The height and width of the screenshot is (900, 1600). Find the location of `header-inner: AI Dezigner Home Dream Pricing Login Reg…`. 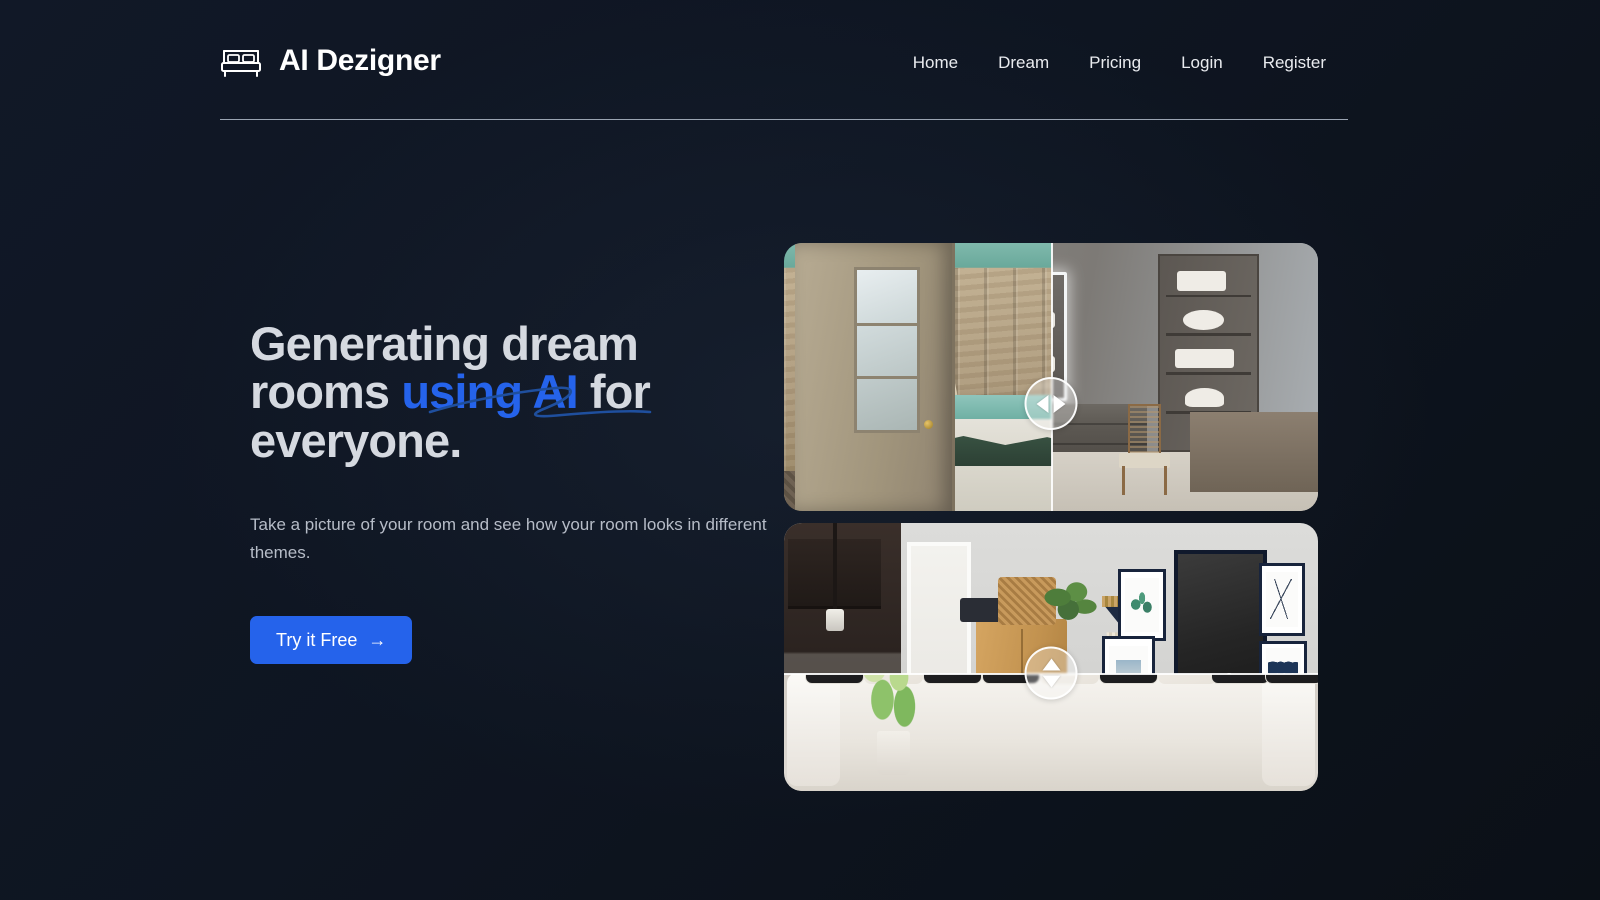

header-inner: AI Dezigner Home Dream Pricing Login Reg… is located at coordinates (784, 60).